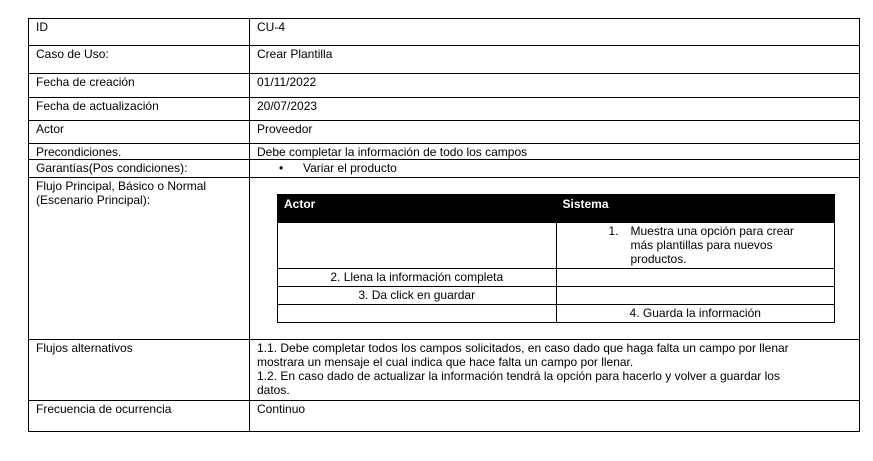 Image resolution: width=873 pixels, height=461 pixels. Describe the element at coordinates (139, 370) in the screenshot. I see `alternativos-label: Flujos alternativos` at that location.